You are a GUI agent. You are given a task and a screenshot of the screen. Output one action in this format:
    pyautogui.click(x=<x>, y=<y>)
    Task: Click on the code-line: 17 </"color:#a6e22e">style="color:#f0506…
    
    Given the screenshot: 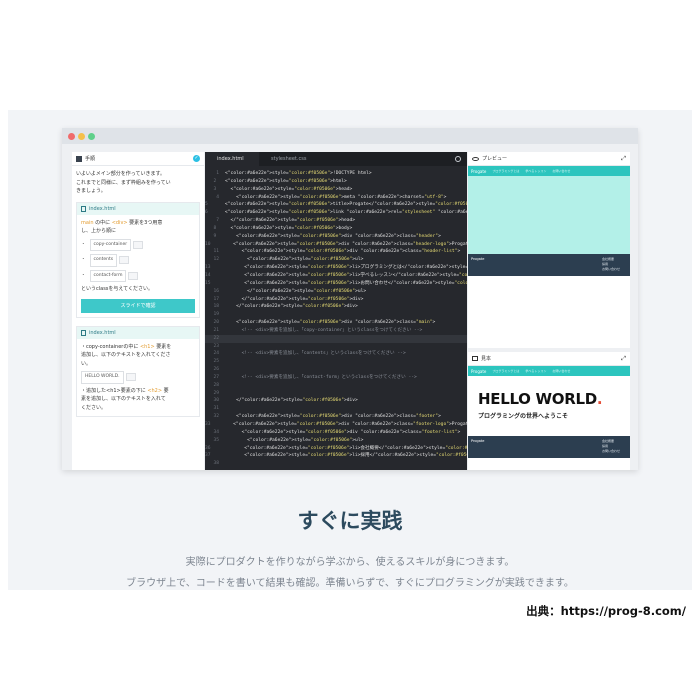 What is the action you would take?
    pyautogui.click(x=336, y=300)
    